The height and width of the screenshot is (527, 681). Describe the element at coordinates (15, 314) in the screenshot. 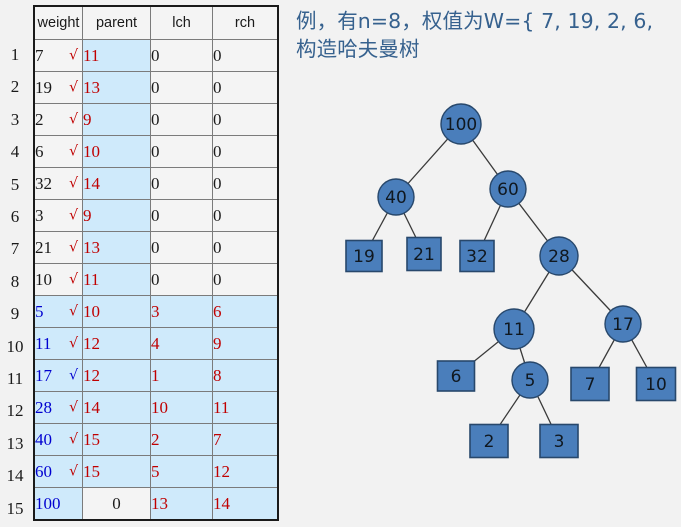

I see `row-number: 9` at that location.